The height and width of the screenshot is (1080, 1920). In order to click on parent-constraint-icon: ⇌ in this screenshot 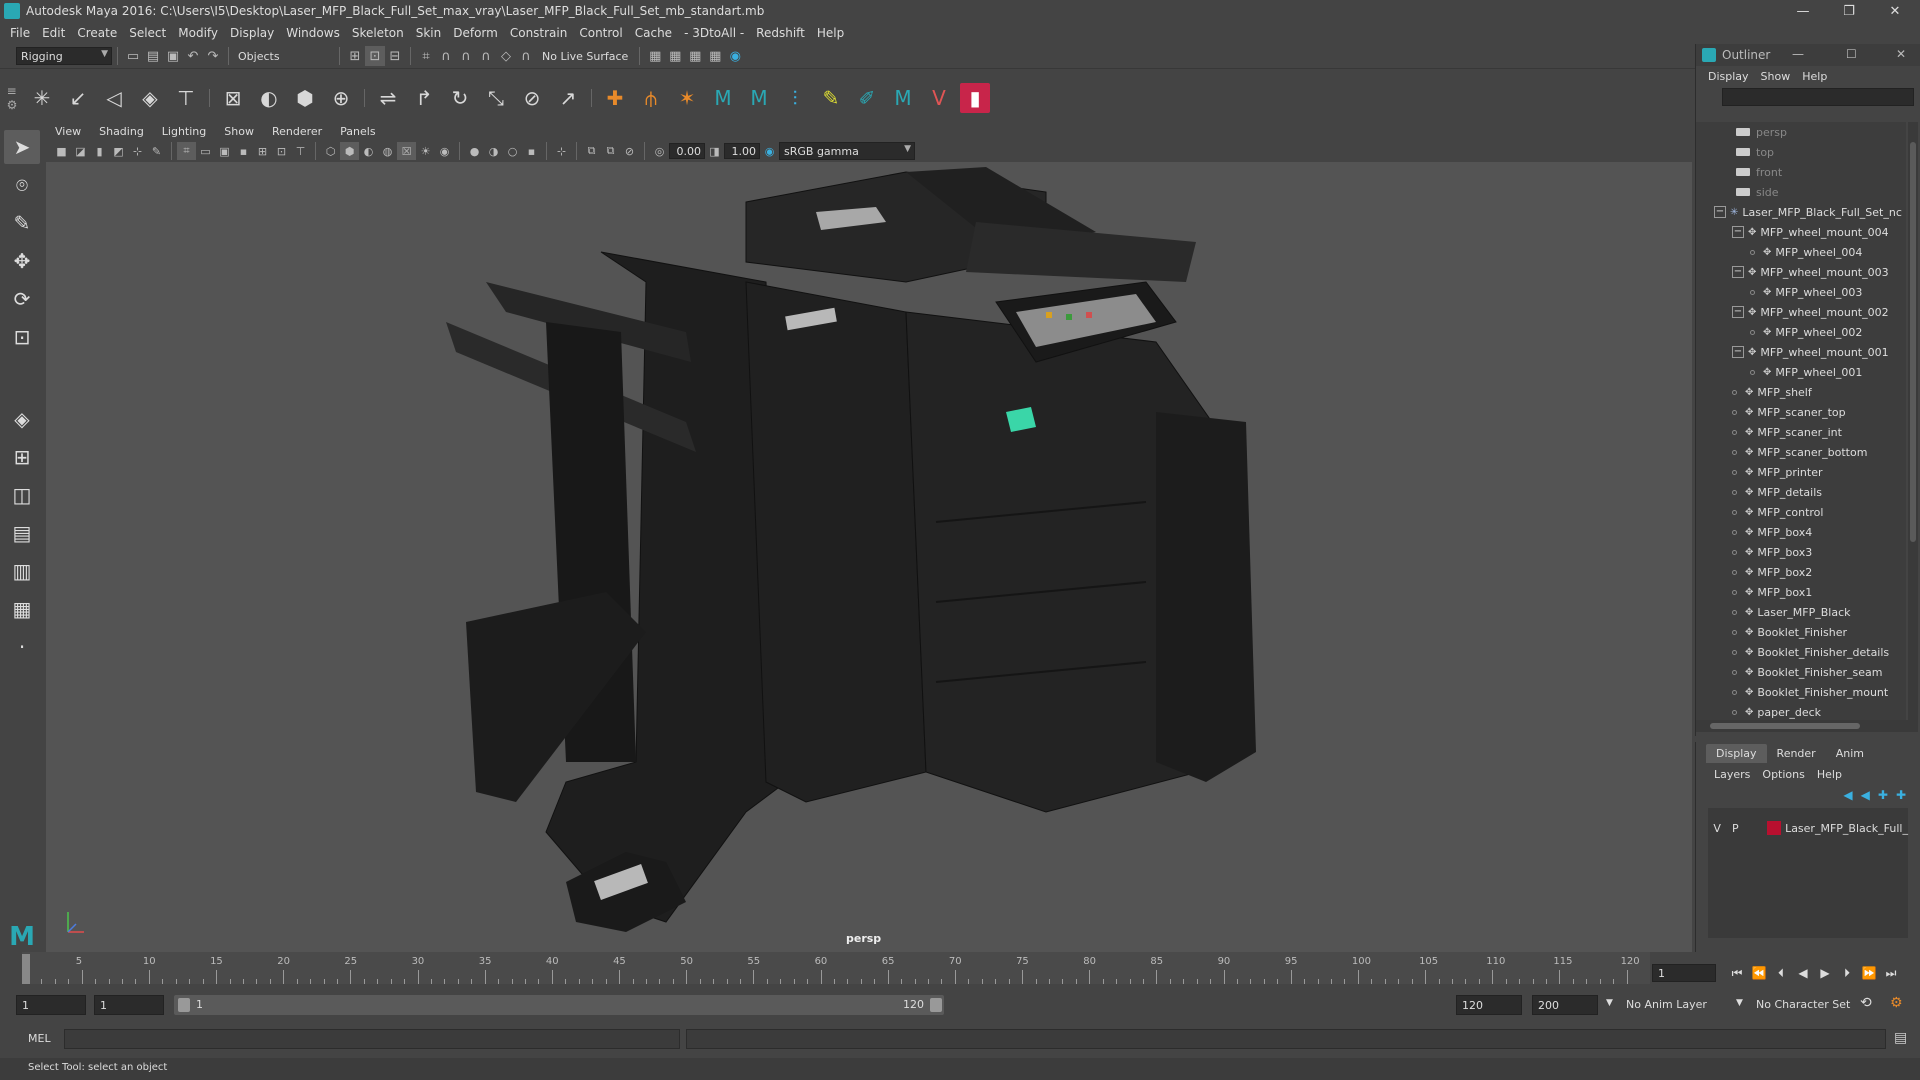, I will do `click(388, 98)`.